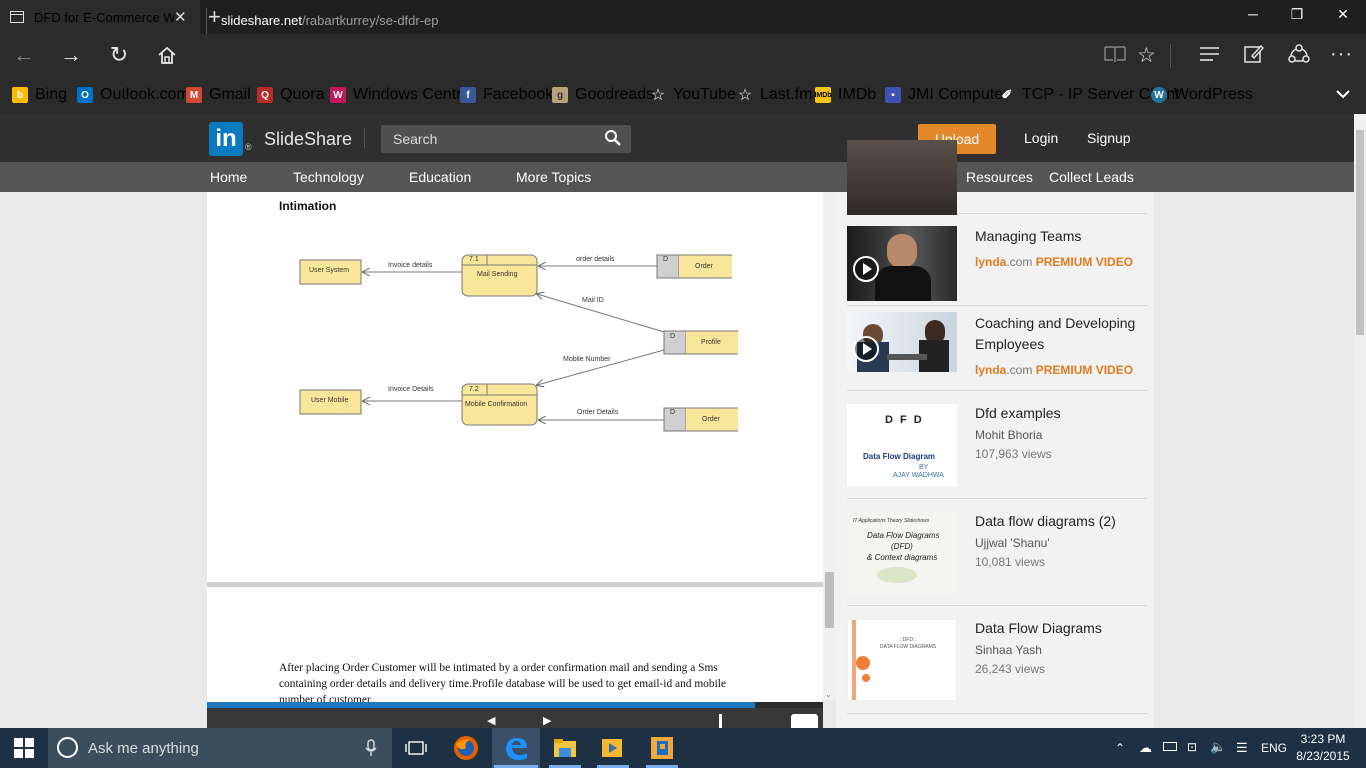  I want to click on favorite-quora: Q Quora, so click(290, 95).